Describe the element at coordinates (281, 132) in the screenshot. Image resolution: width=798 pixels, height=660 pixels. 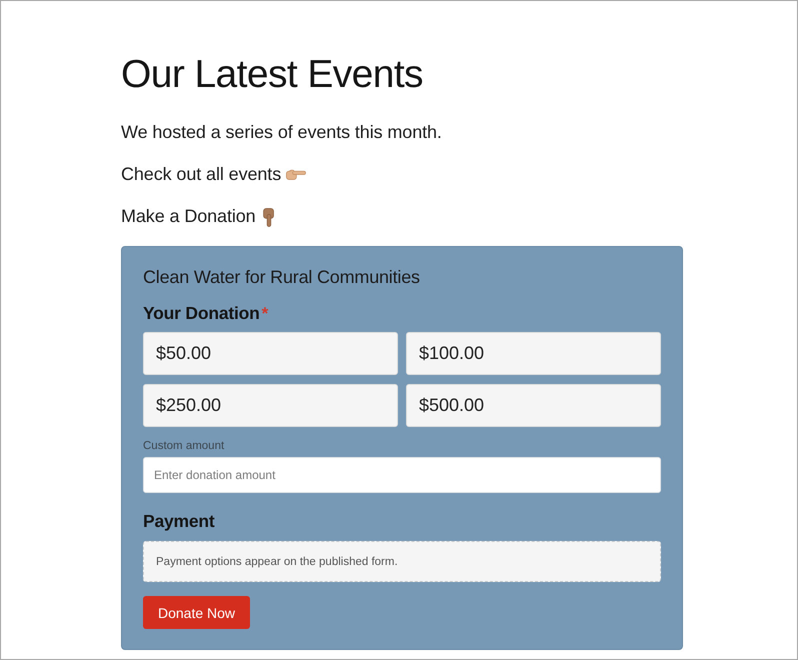
I see `paragraph-text: We hosted a series of events this month.` at that location.